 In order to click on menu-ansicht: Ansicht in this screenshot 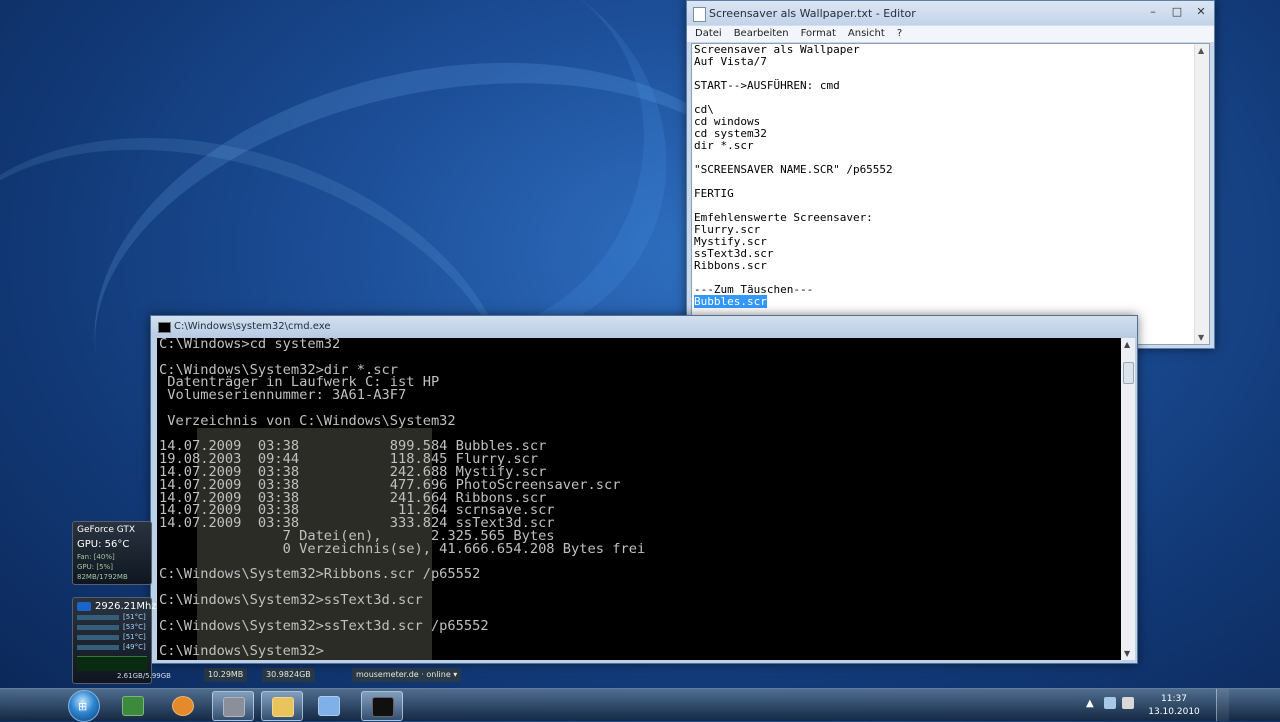, I will do `click(866, 34)`.